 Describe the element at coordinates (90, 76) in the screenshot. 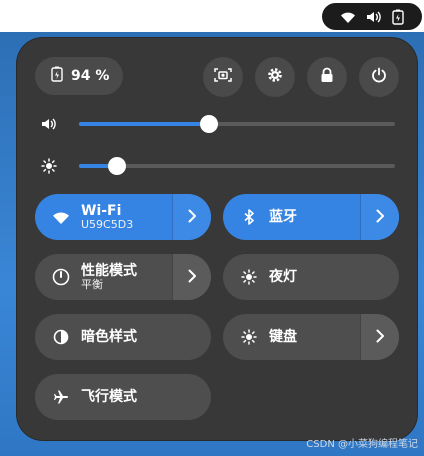

I see `battery-percent-label: 94 %` at that location.